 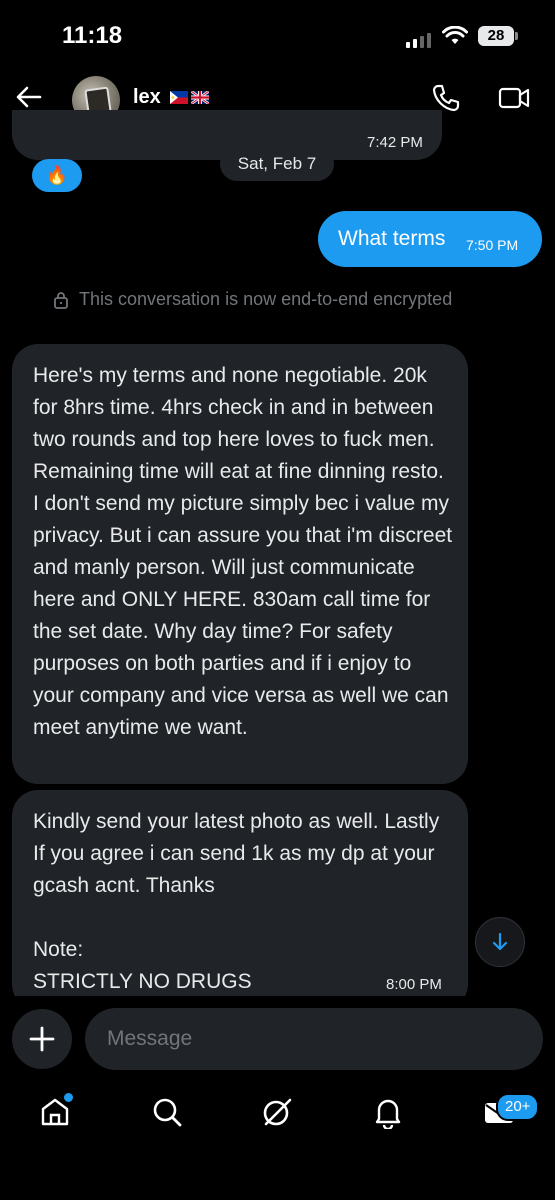 What do you see at coordinates (414, 984) in the screenshot?
I see `message-timestamp: 8:00 PM` at bounding box center [414, 984].